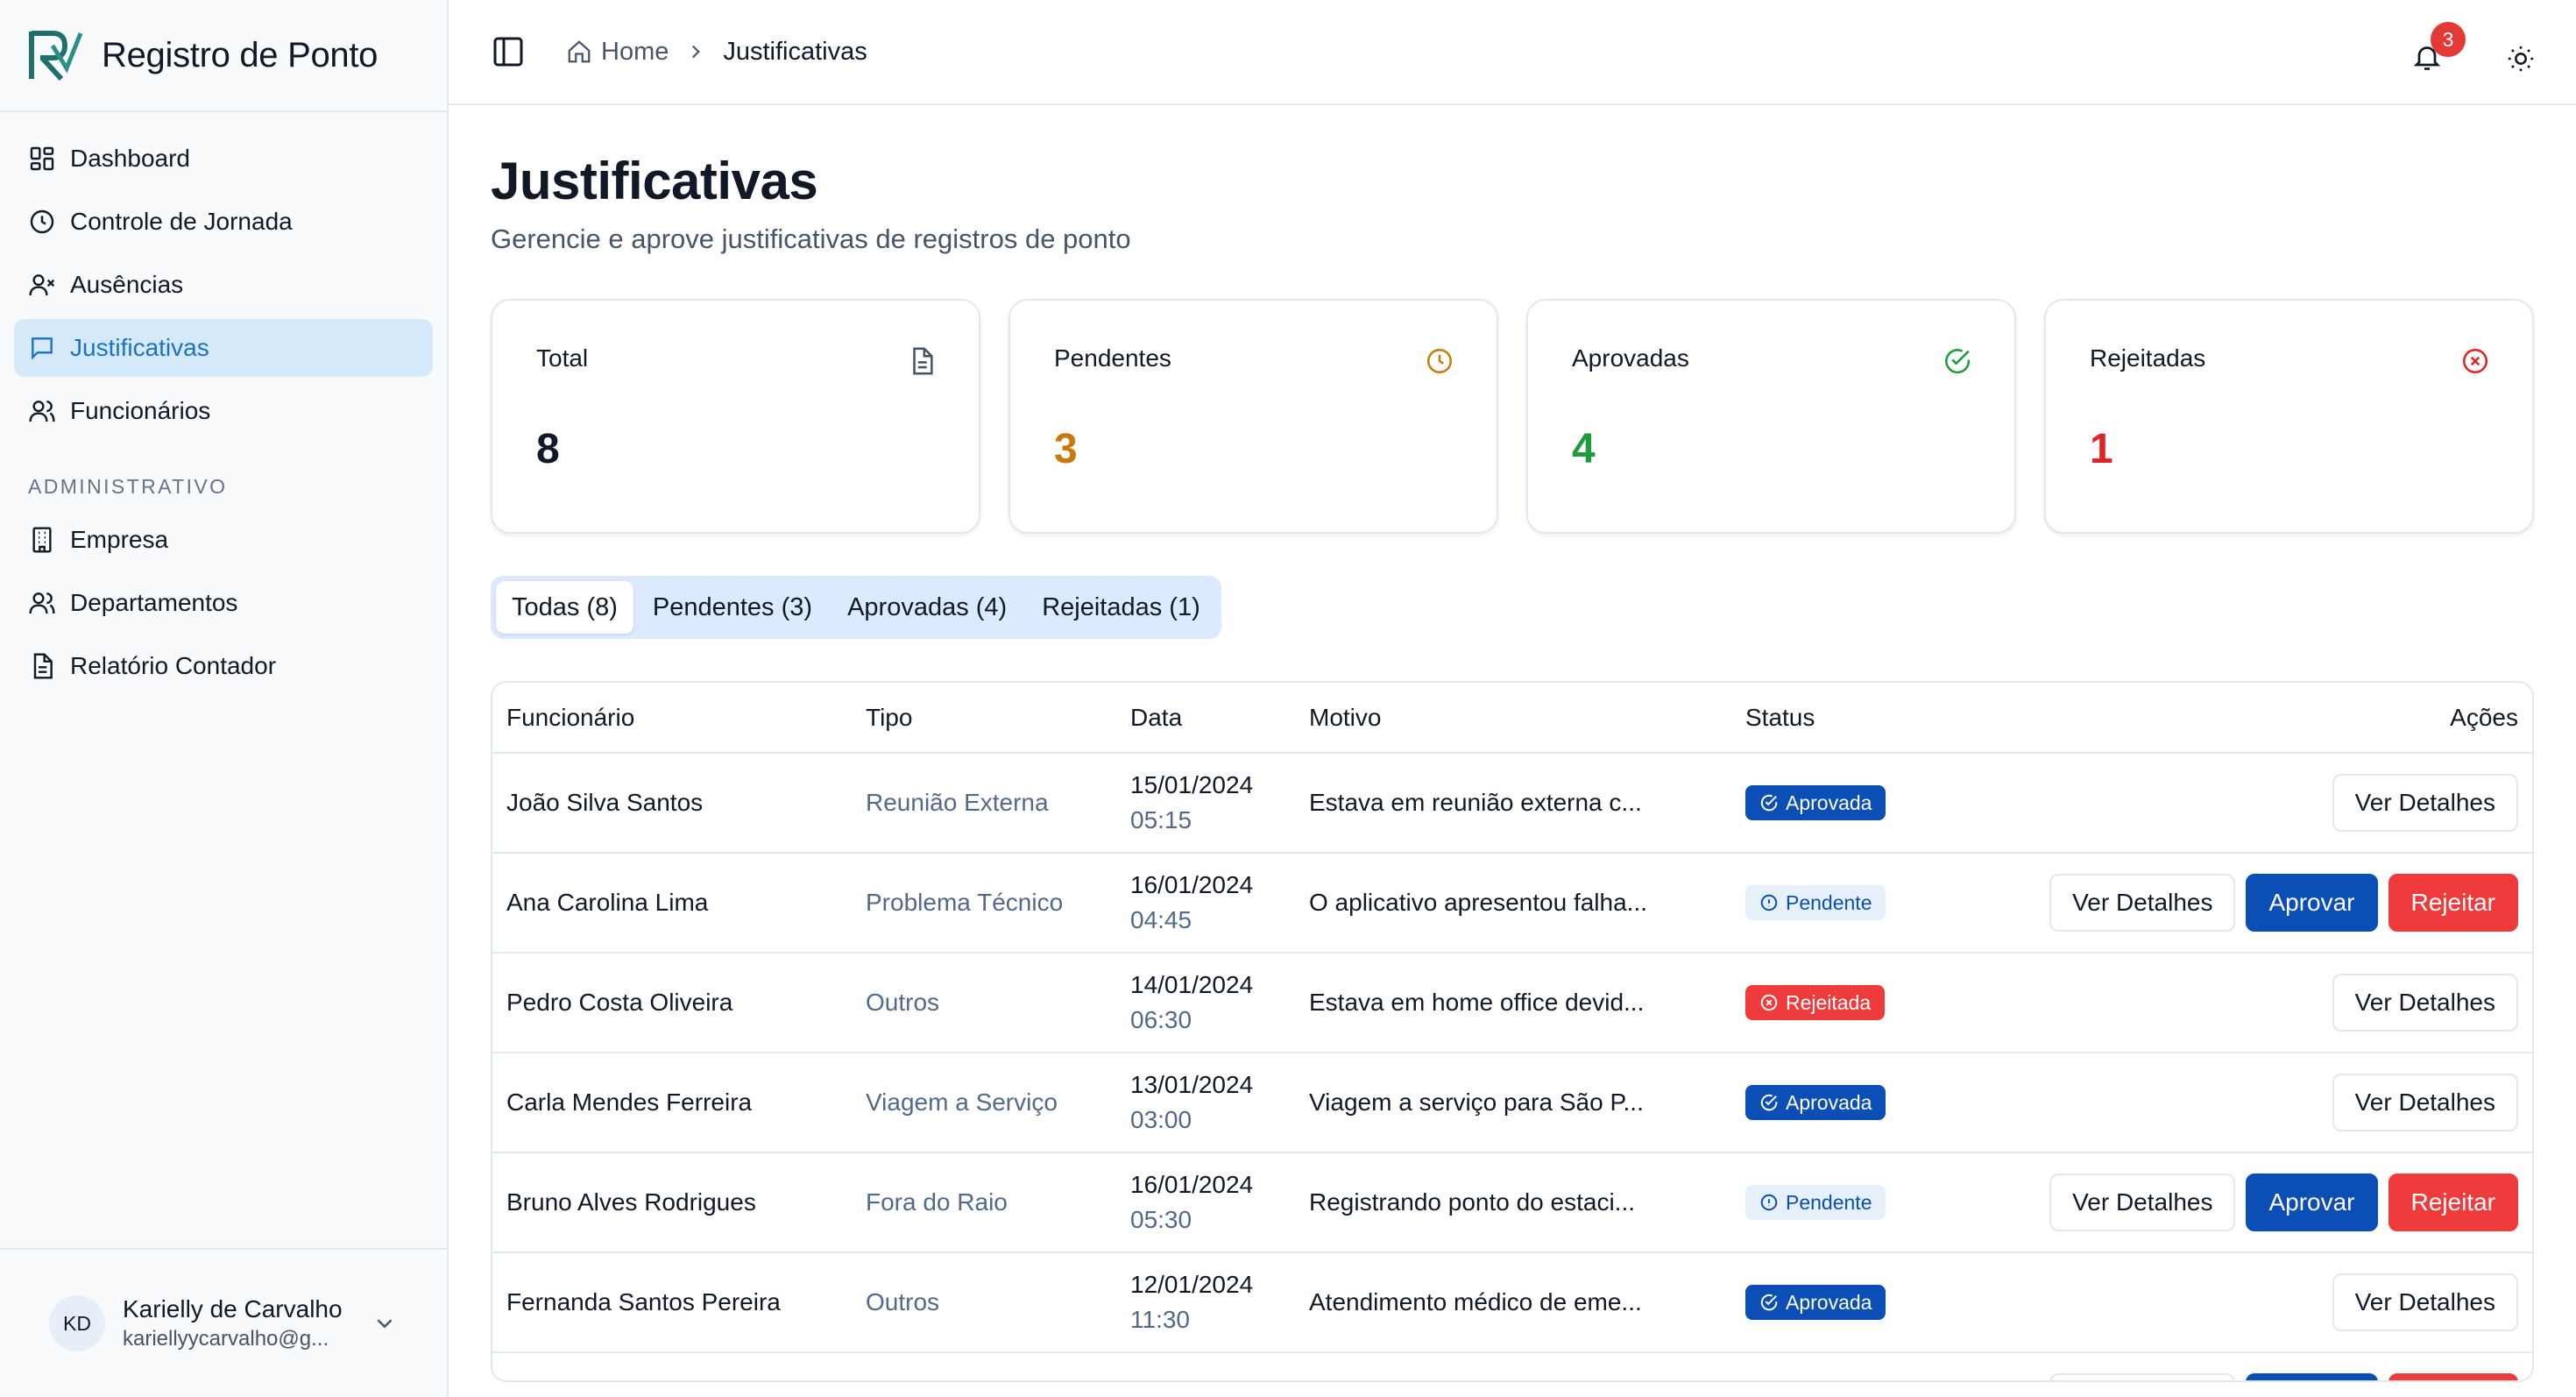 The width and height of the screenshot is (2576, 1397). Describe the element at coordinates (223, 411) in the screenshot. I see `sidebar-item-funcionarios: Funcionários` at that location.